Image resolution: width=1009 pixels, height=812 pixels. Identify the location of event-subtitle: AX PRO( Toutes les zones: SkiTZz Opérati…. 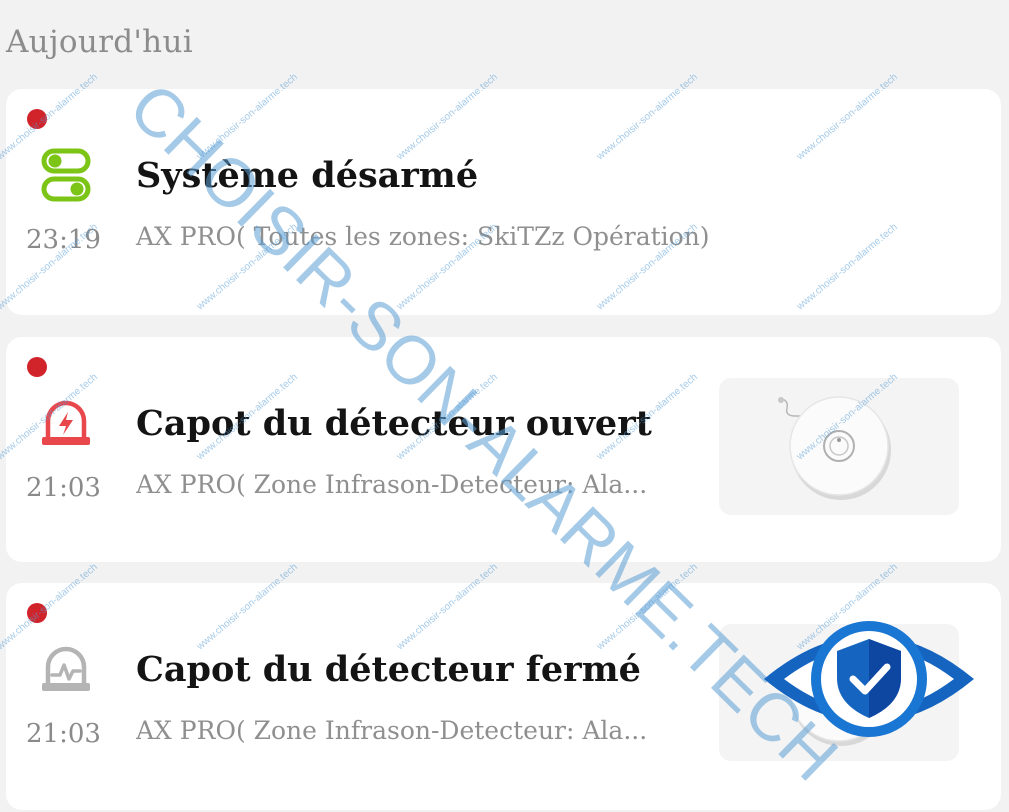
(423, 236).